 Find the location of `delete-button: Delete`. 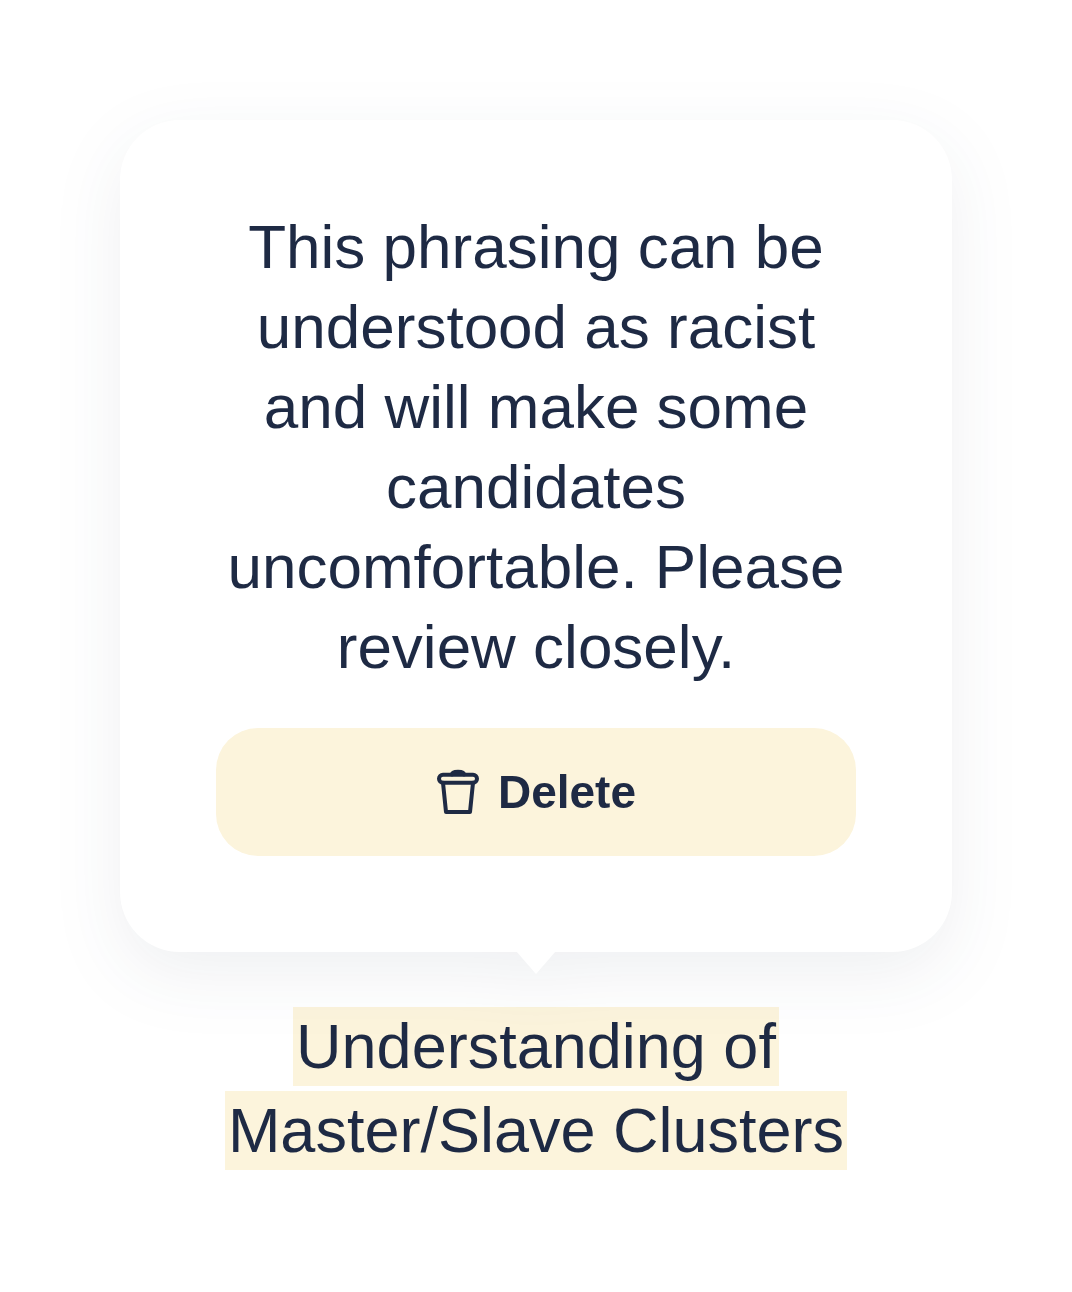

delete-button: Delete is located at coordinates (536, 792).